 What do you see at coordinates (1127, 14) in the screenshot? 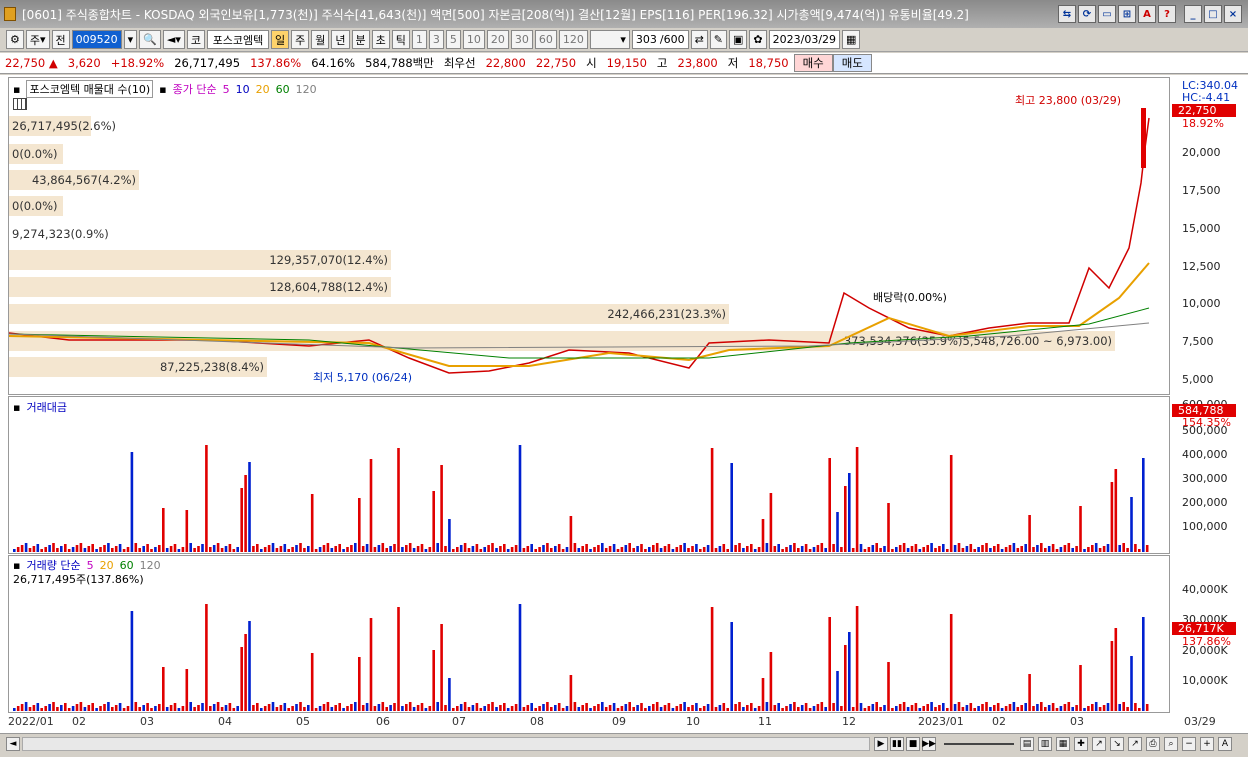
I see `pin-icon: ⊞` at bounding box center [1127, 14].